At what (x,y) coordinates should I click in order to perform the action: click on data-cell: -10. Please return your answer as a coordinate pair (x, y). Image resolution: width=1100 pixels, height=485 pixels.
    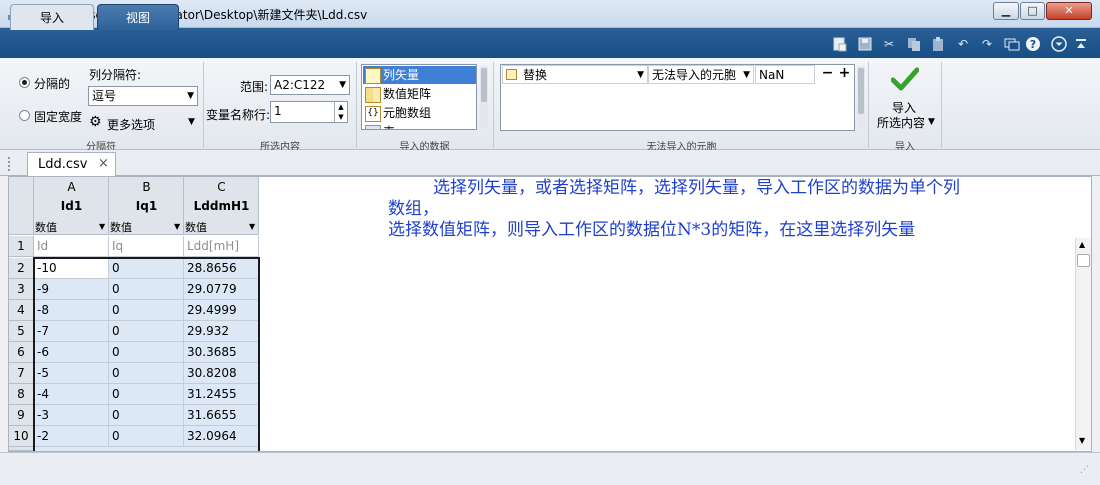
    Looking at the image, I should click on (71, 268).